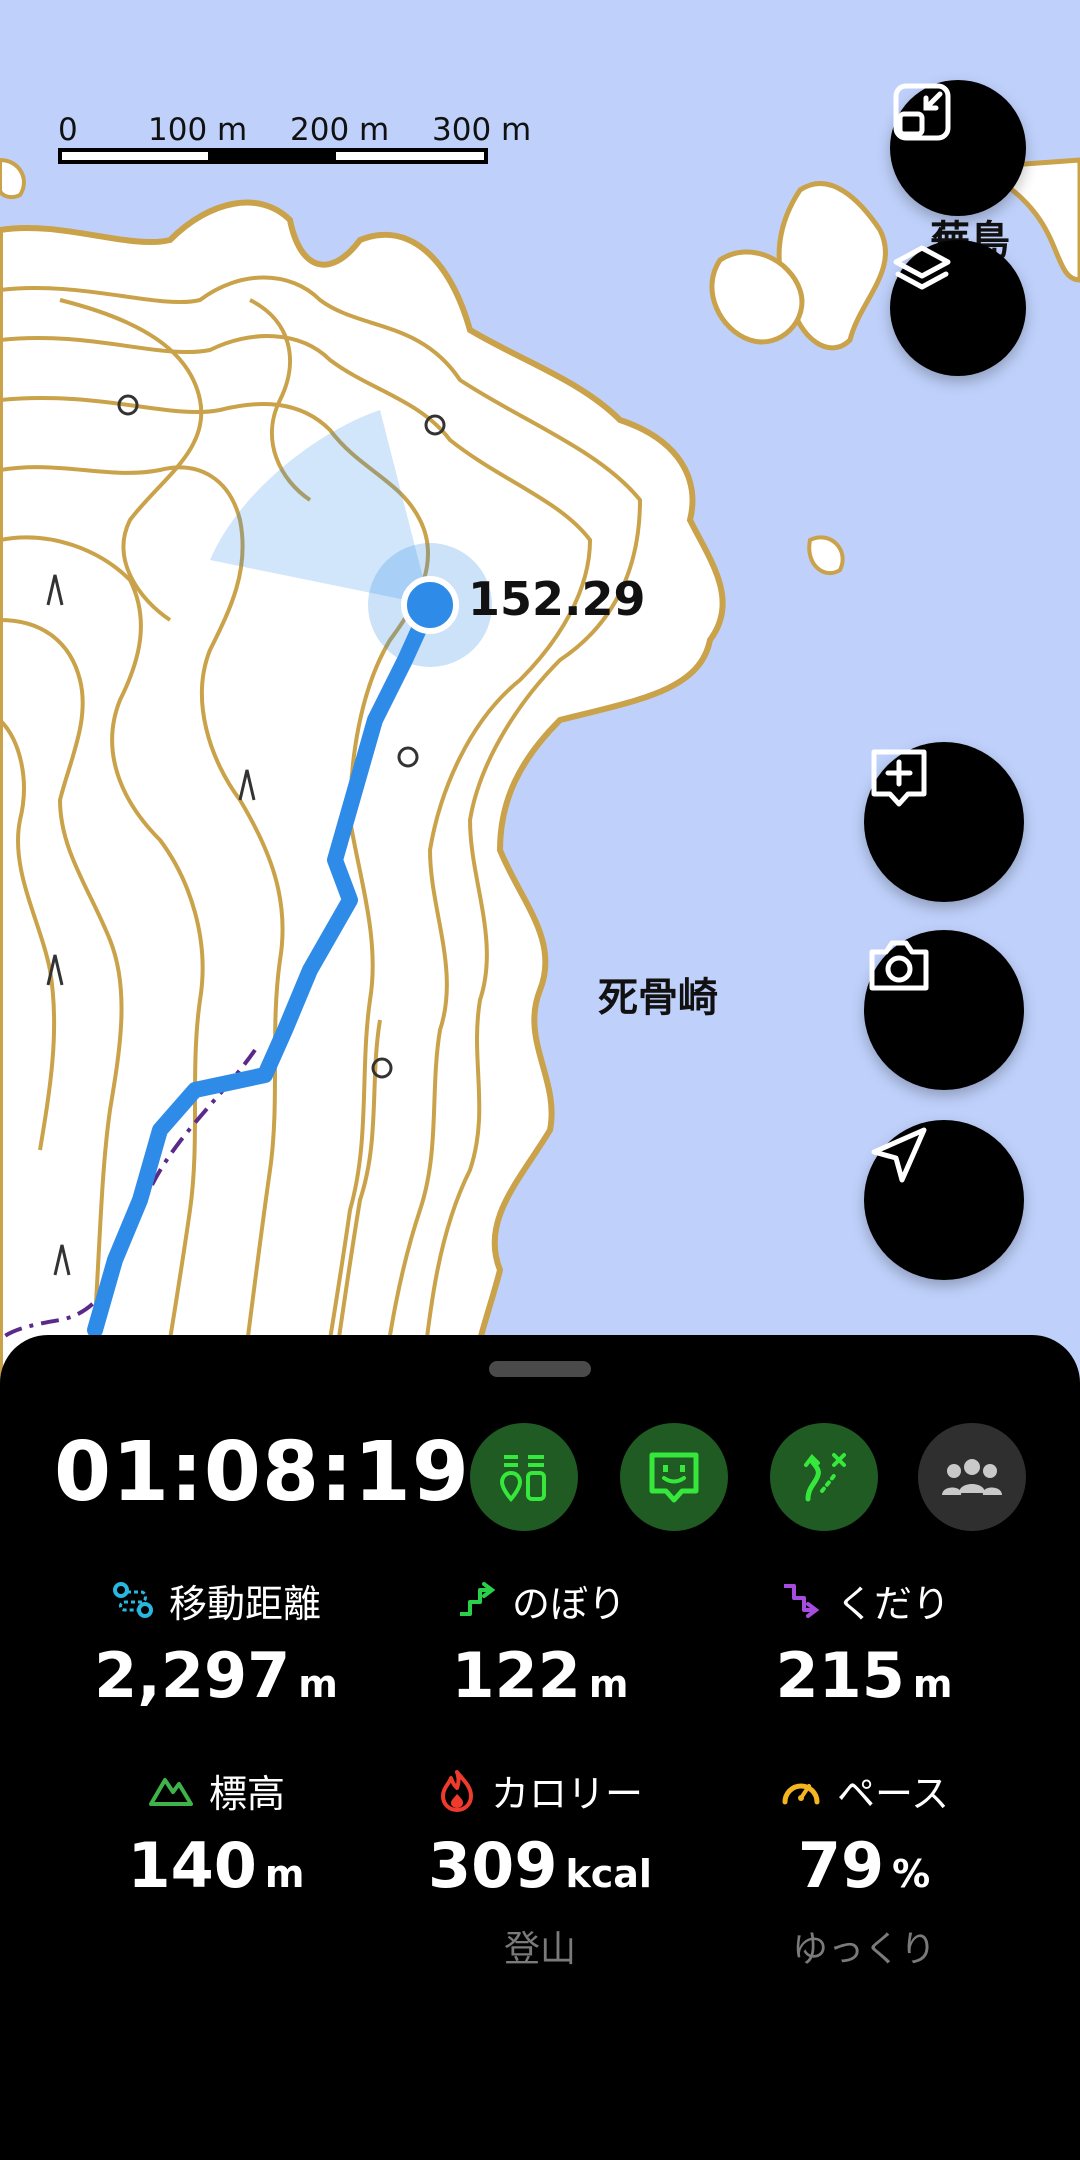 Image resolution: width=1080 pixels, height=2160 pixels. I want to click on speedometer-icon, so click(801, 1794).